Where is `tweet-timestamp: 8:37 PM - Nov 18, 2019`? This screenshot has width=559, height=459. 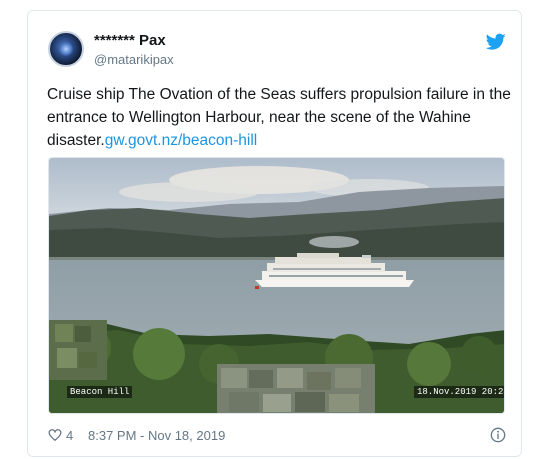
tweet-timestamp: 8:37 PM - Nov 18, 2019 is located at coordinates (156, 436).